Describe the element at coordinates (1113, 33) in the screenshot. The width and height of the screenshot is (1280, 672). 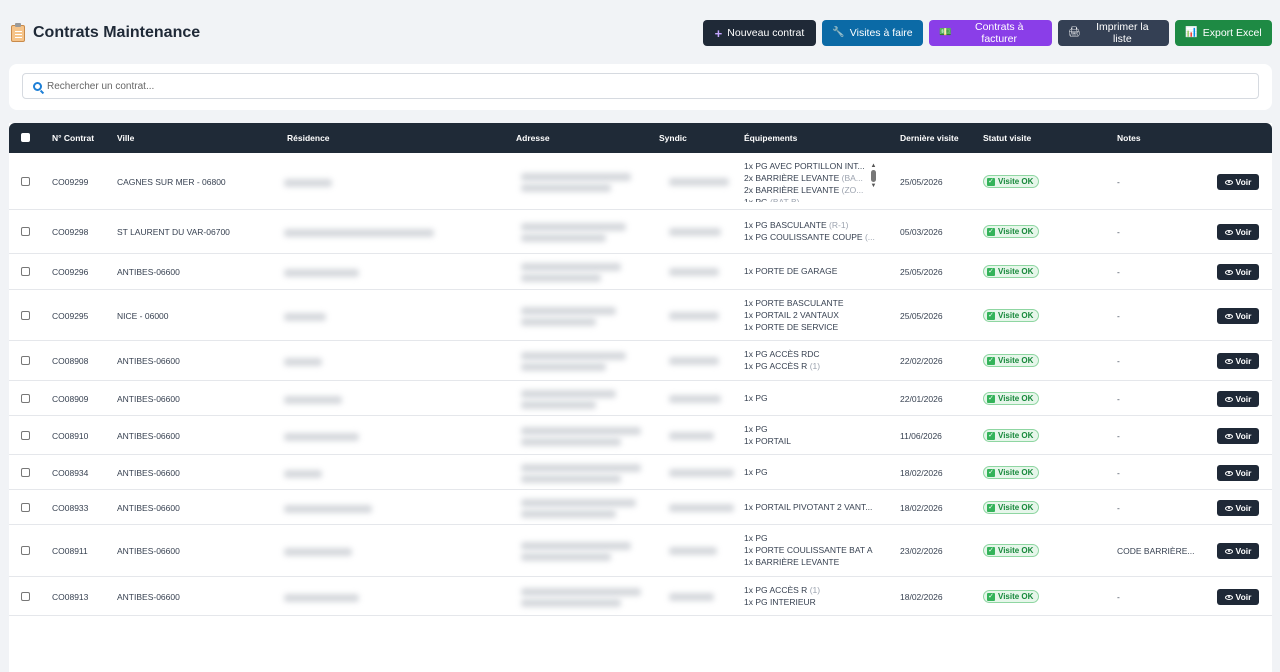
I see `print-list-button: 🖨 Imprimer la liste` at that location.